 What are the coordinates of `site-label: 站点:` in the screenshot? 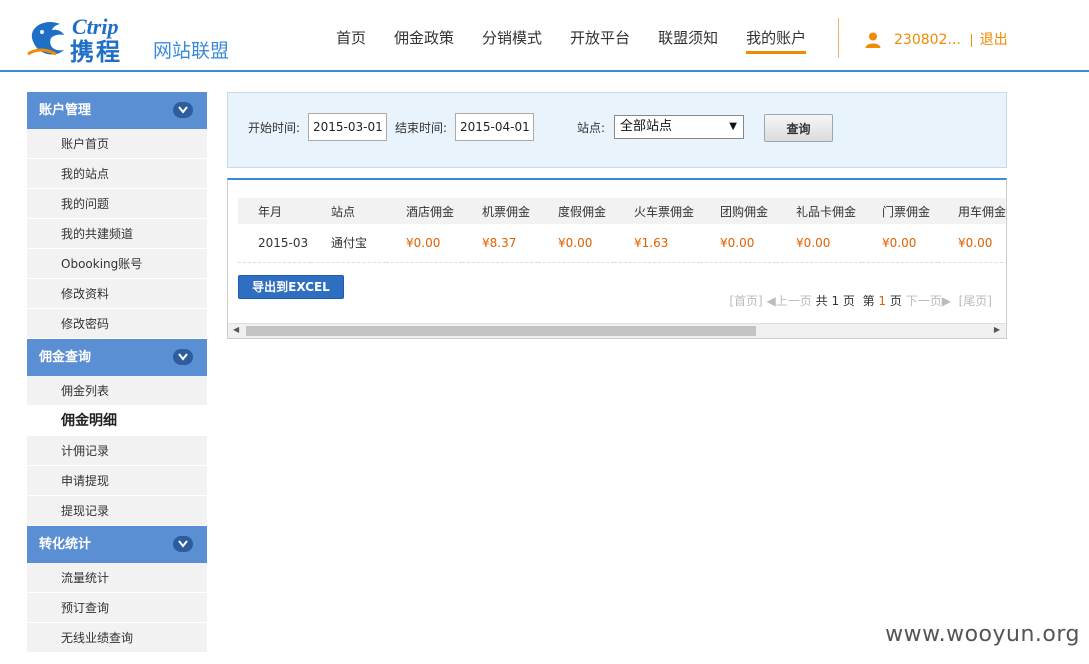 It's located at (591, 128).